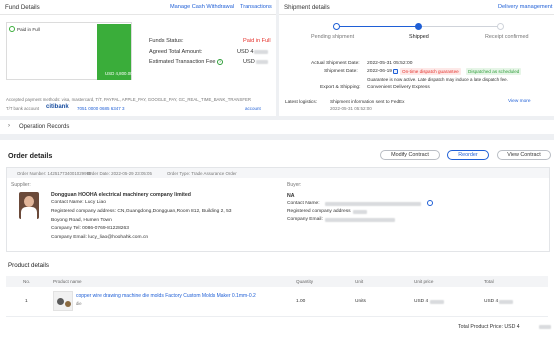  Describe the element at coordinates (63, 301) in the screenshot. I see `product-thumbnail` at that location.